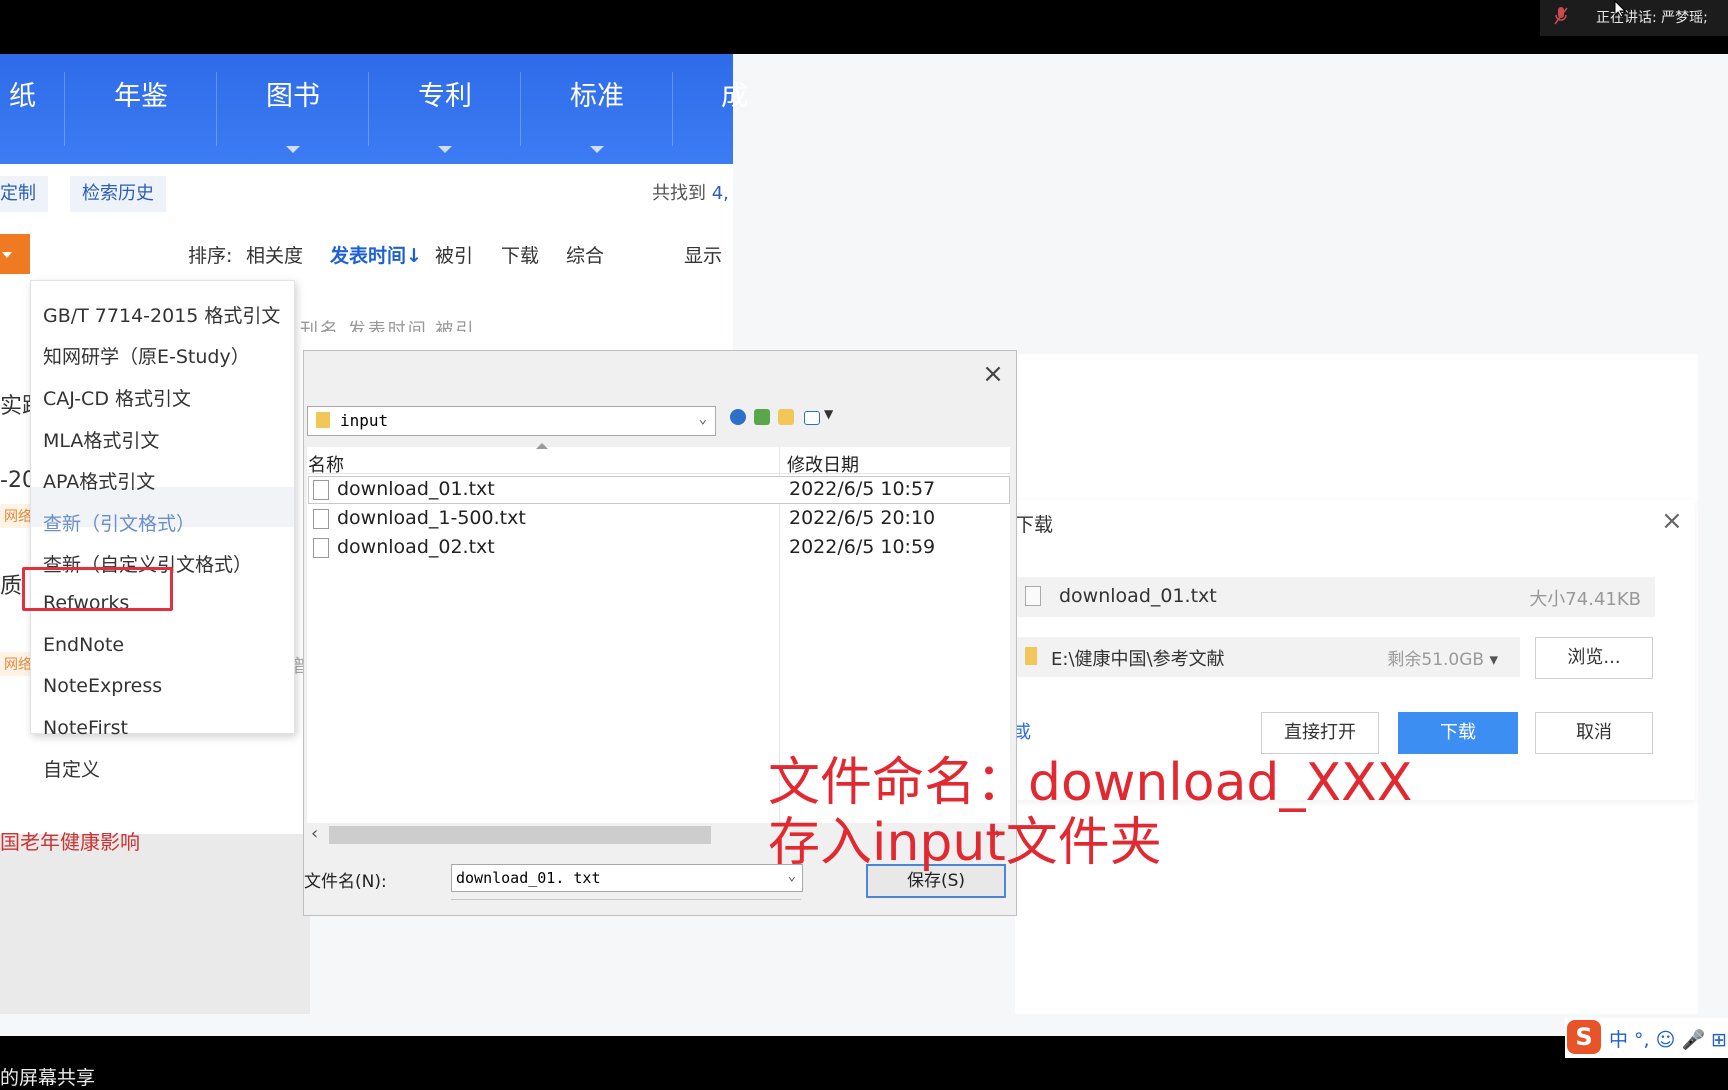  What do you see at coordinates (864, 1058) in the screenshot?
I see `meeting-bottom-bar` at bounding box center [864, 1058].